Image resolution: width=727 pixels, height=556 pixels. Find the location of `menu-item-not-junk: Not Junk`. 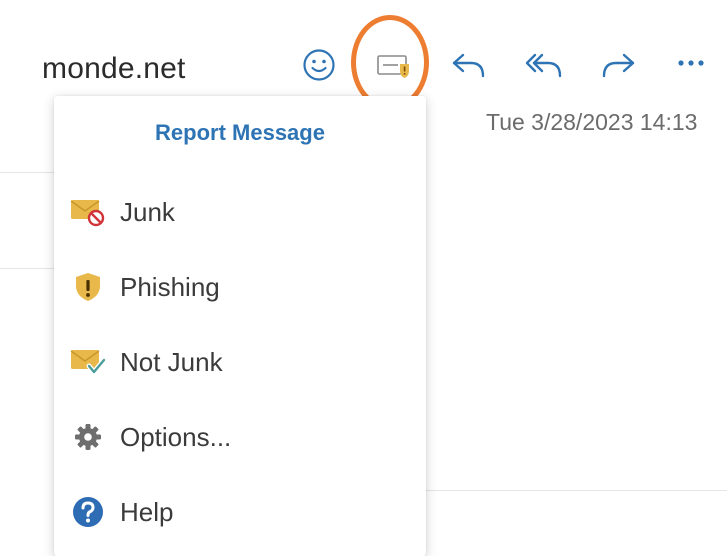

menu-item-not-junk: Not Junk is located at coordinates (240, 362).